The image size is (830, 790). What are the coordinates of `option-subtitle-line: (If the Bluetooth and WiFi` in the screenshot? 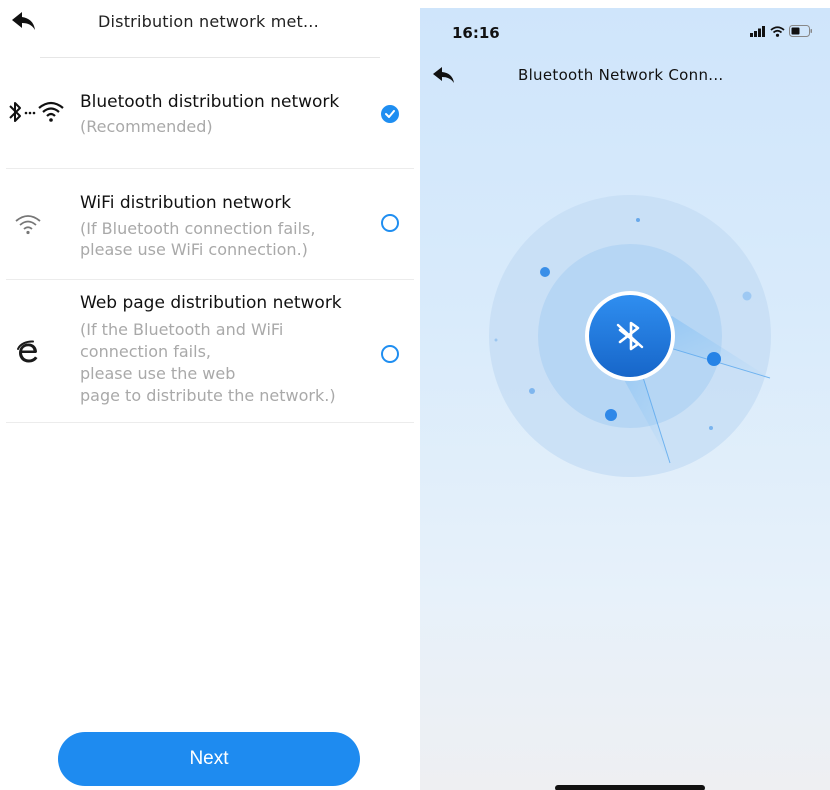 It's located at (182, 329).